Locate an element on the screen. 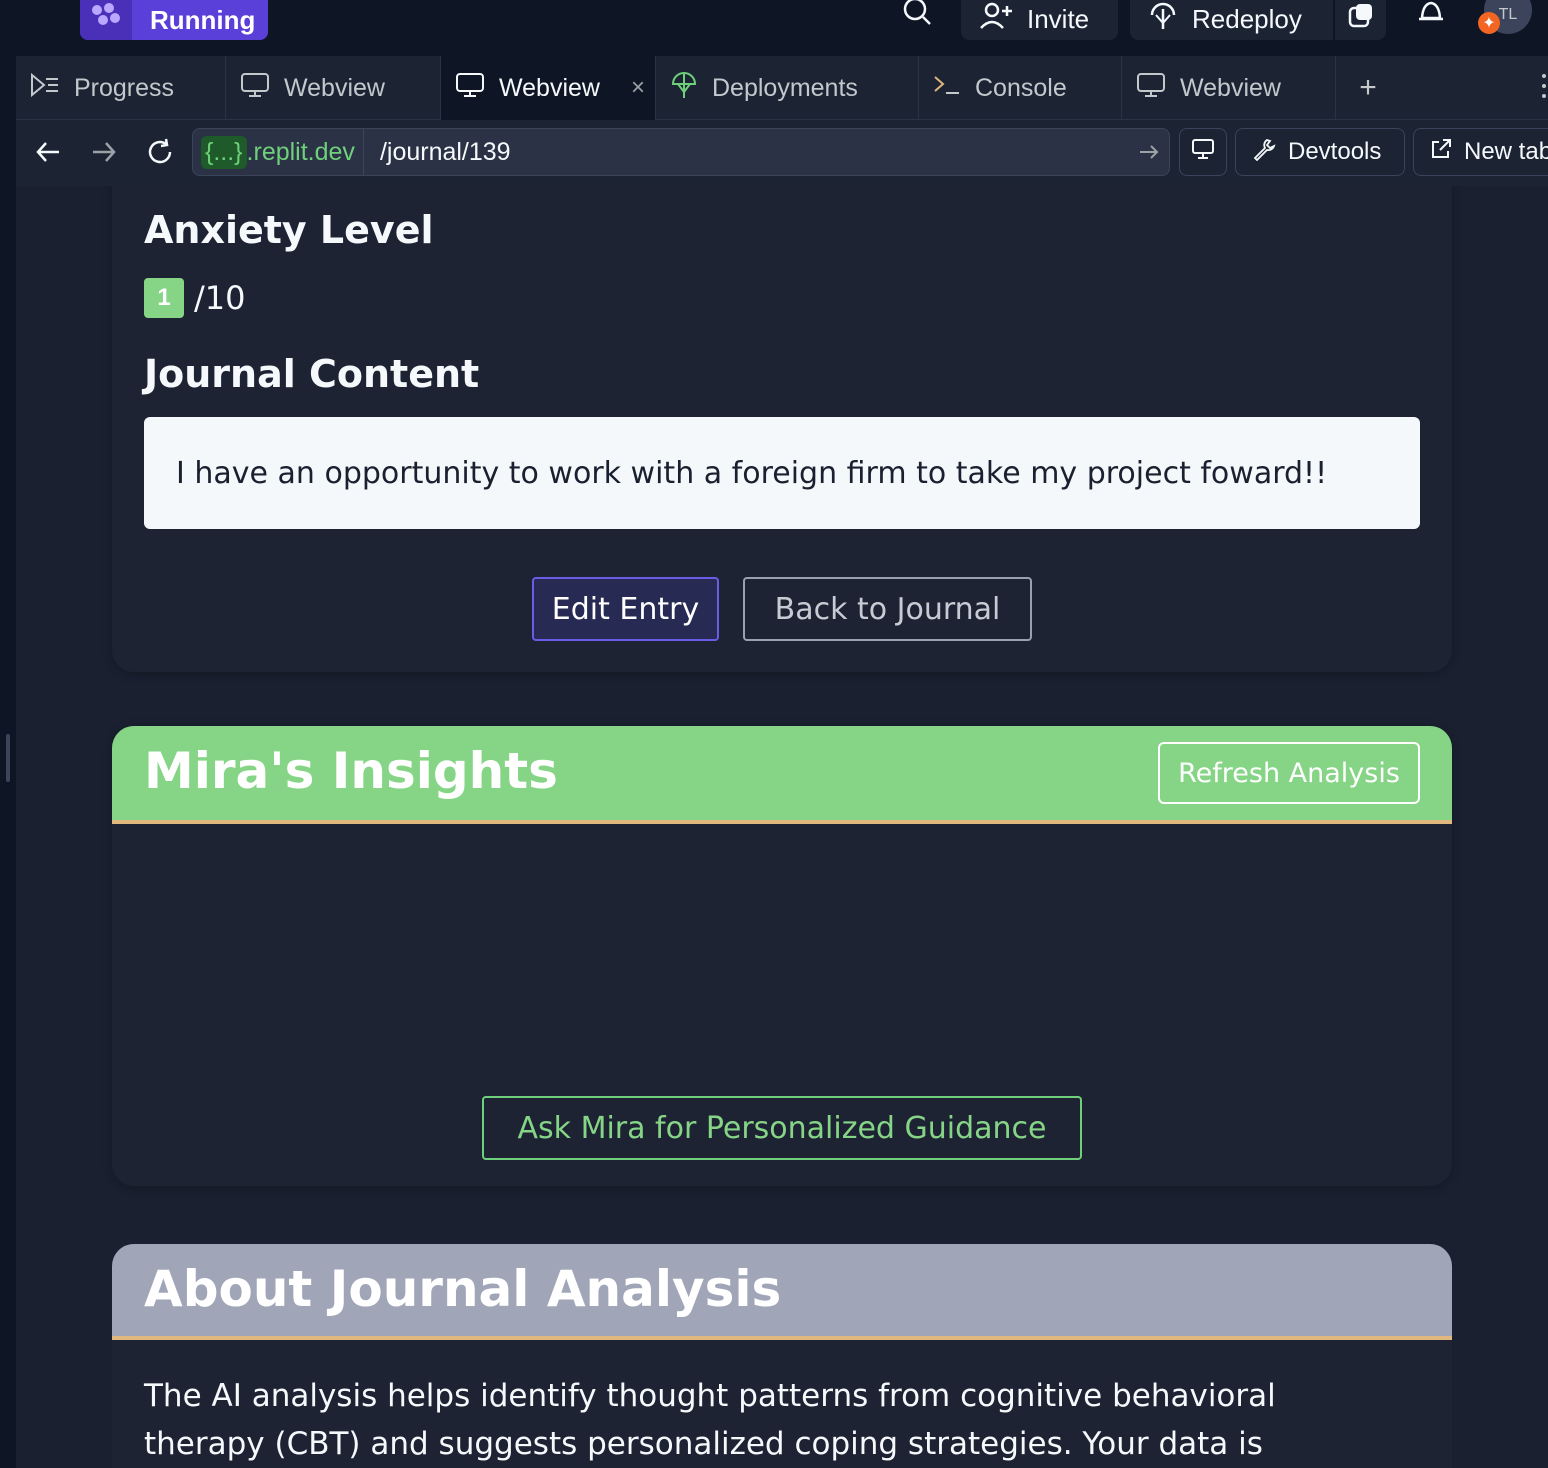 The height and width of the screenshot is (1468, 1548). anxiety-value-badge: 1 is located at coordinates (164, 298).